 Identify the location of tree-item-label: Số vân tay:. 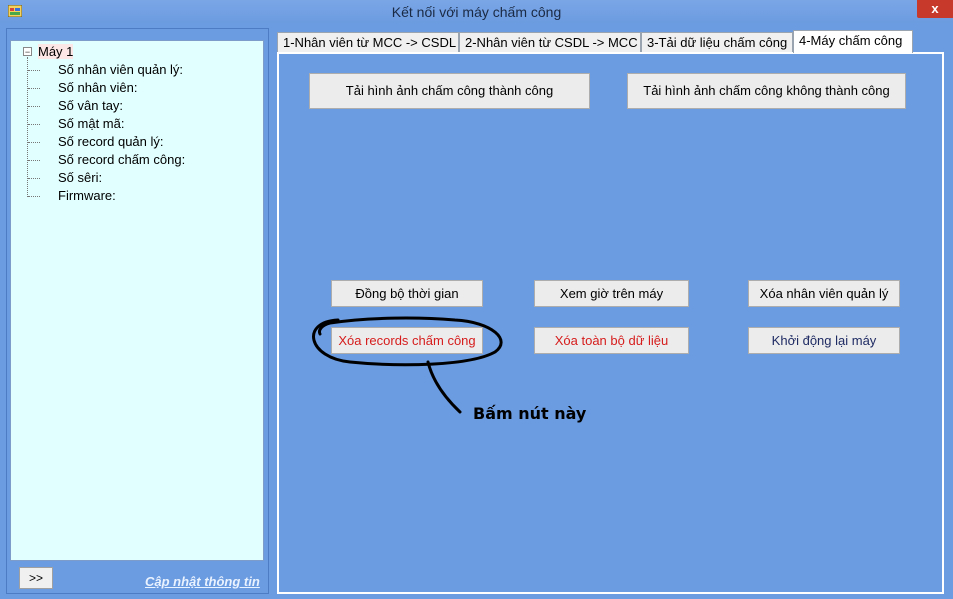
(91, 105).